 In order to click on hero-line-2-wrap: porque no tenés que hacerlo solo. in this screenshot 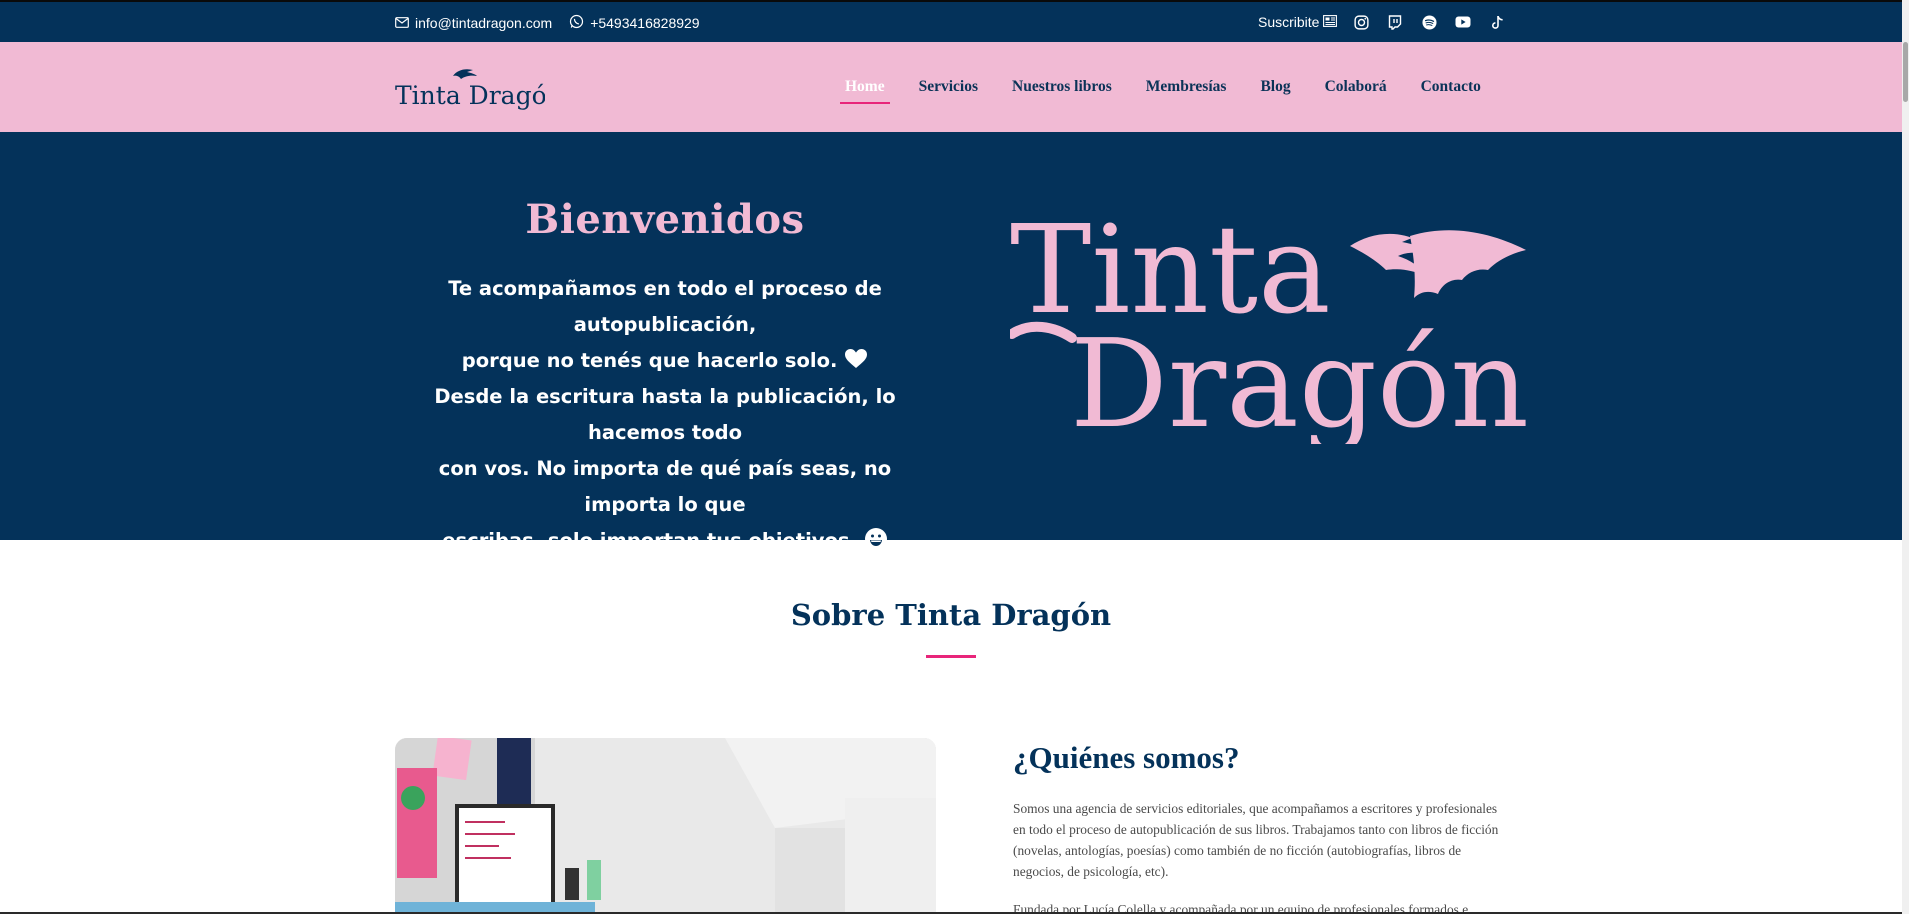, I will do `click(665, 361)`.